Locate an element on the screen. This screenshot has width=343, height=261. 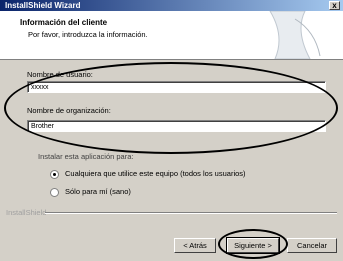
page-subtitle: Por favor, introduzca la información. is located at coordinates (88, 34).